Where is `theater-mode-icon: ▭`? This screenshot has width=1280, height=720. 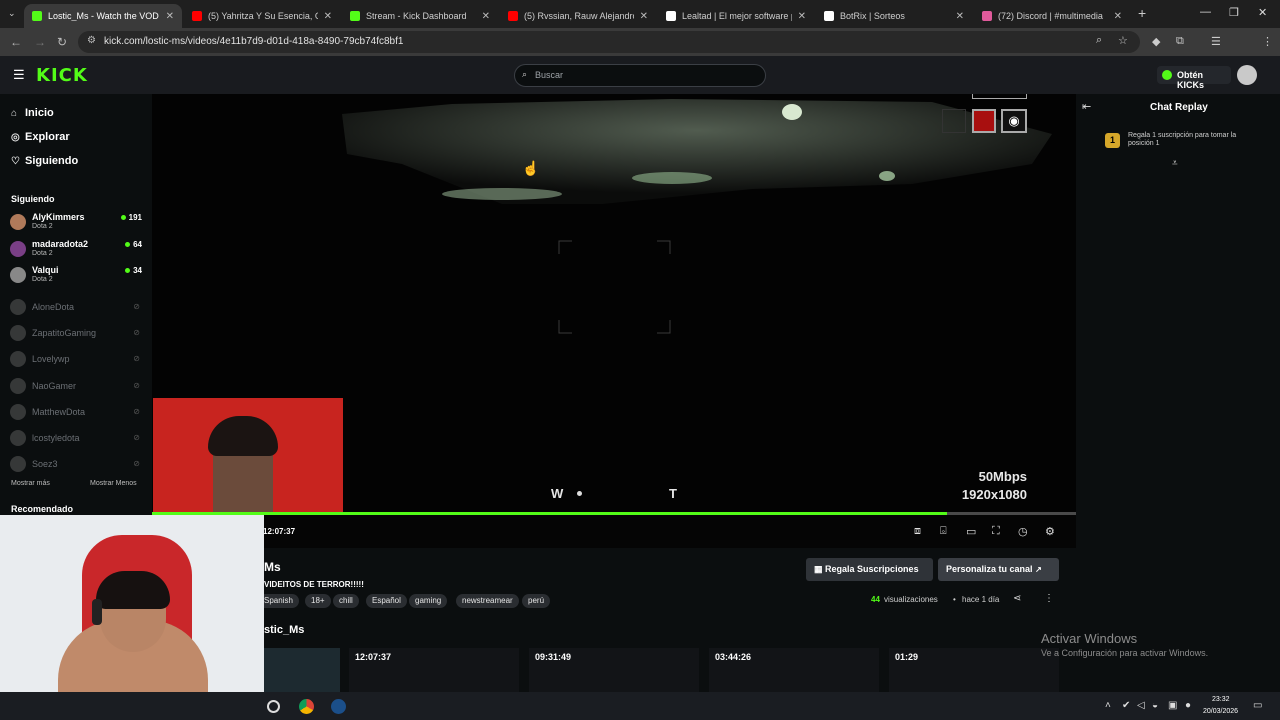
theater-mode-icon: ▭ is located at coordinates (971, 531).